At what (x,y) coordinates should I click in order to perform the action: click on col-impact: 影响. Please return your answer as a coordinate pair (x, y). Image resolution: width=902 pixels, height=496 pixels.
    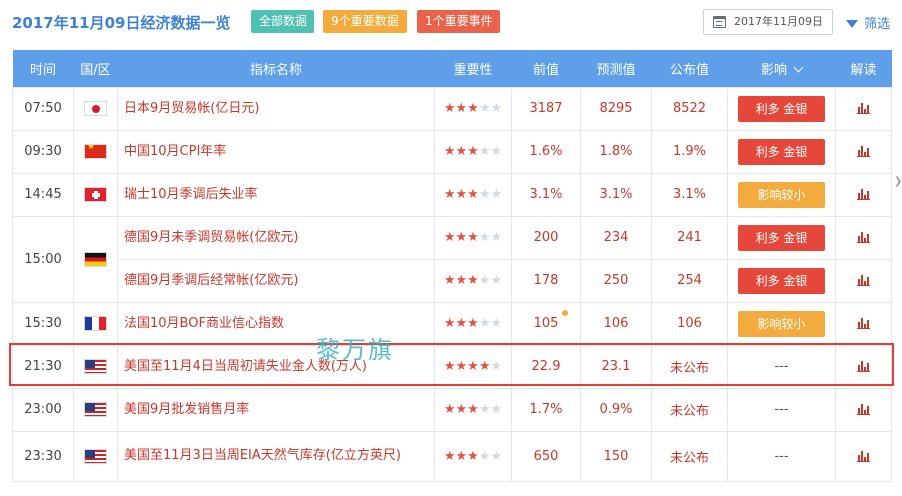
    Looking at the image, I should click on (781, 68).